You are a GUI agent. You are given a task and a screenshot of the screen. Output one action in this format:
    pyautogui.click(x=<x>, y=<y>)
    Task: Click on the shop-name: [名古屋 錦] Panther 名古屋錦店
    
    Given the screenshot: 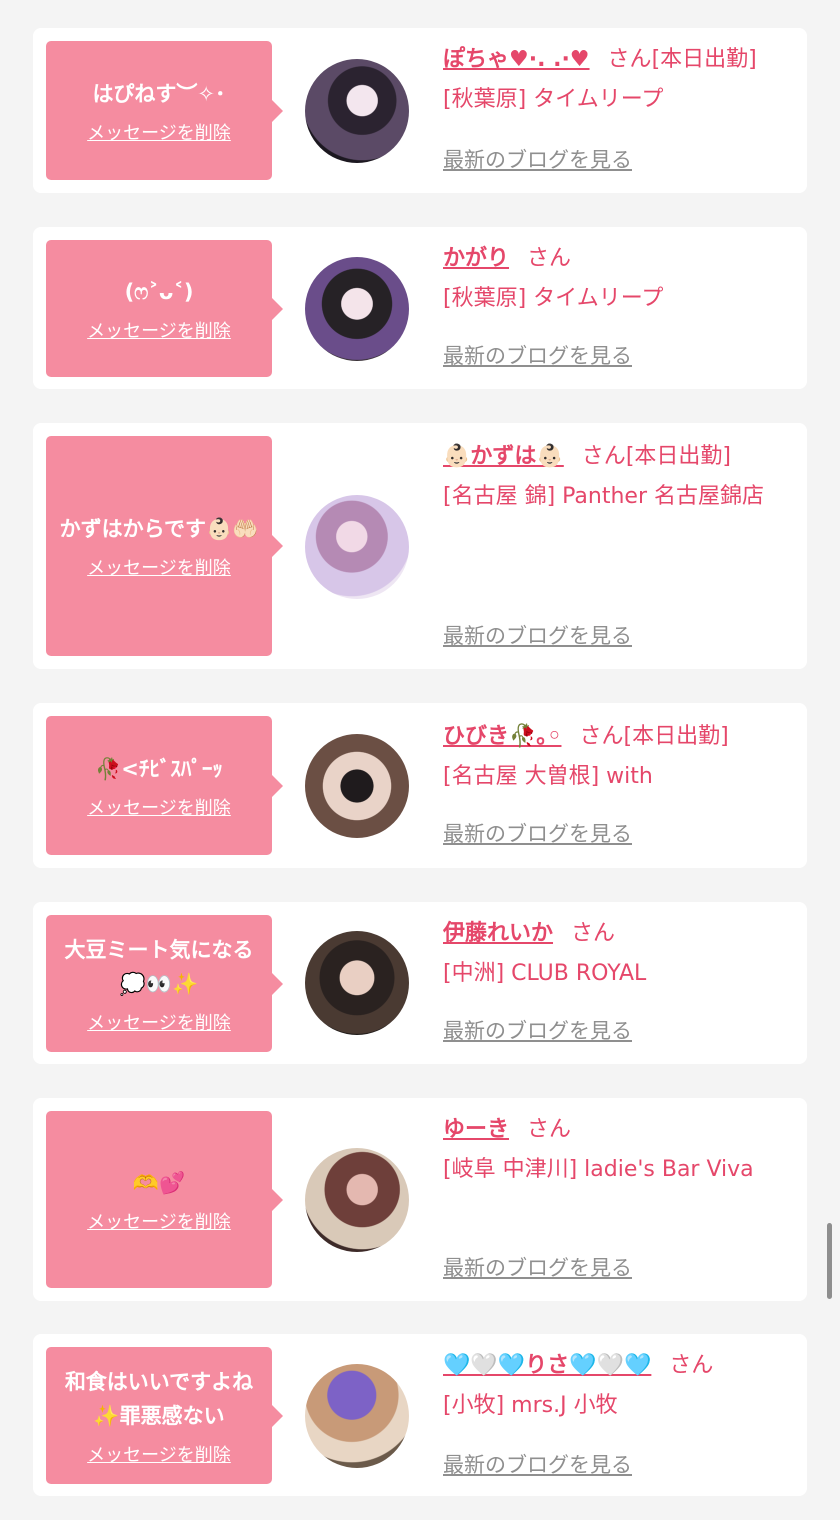 What is the action you would take?
    pyautogui.click(x=603, y=496)
    